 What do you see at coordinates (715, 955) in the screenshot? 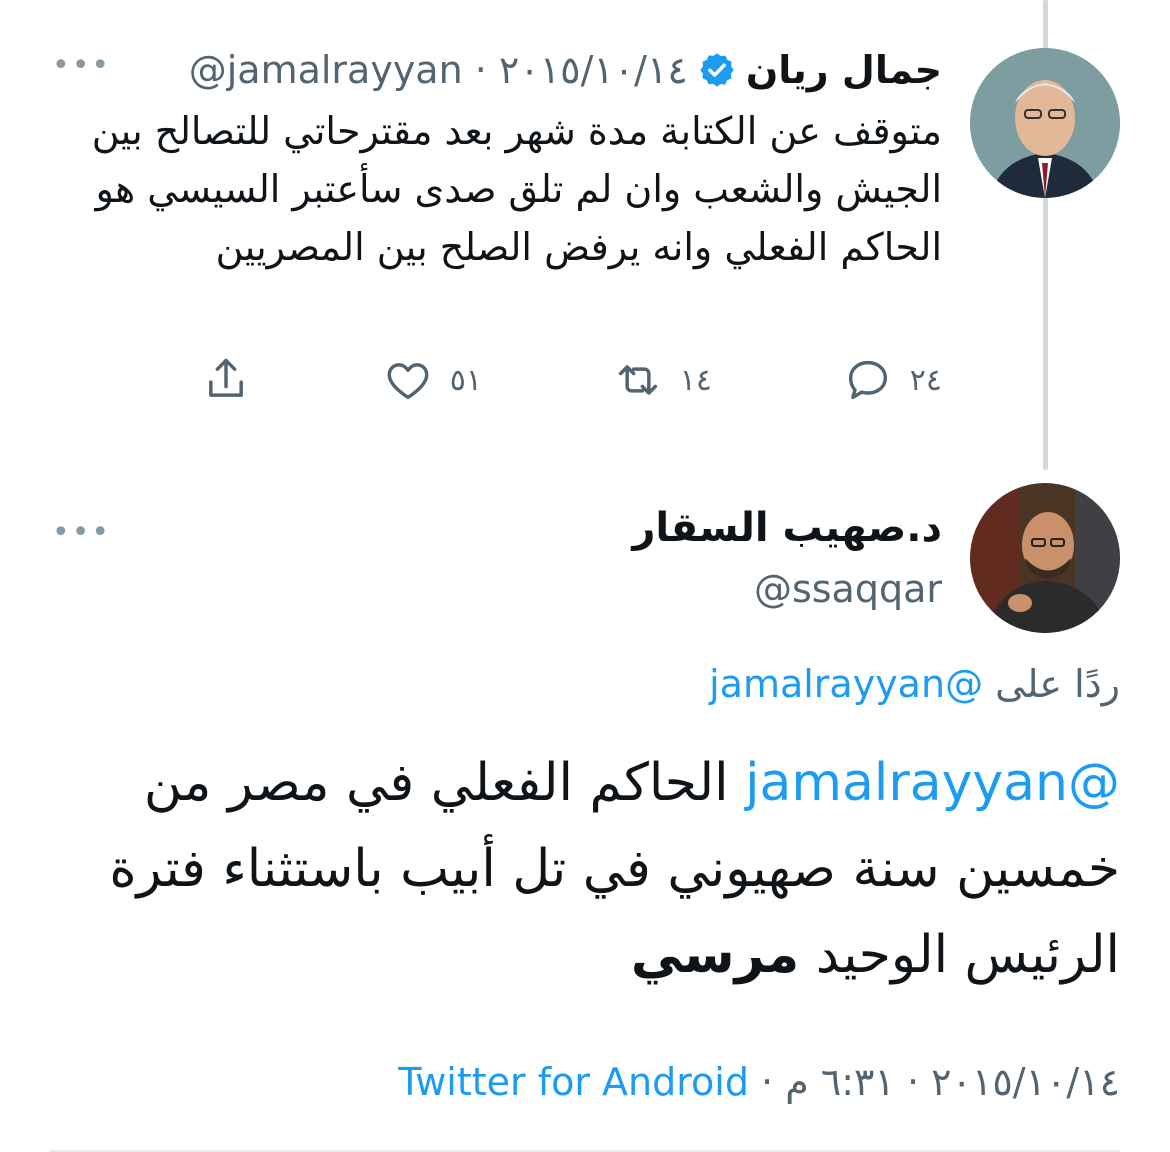
I see `tweet-bold-word: مرسي` at bounding box center [715, 955].